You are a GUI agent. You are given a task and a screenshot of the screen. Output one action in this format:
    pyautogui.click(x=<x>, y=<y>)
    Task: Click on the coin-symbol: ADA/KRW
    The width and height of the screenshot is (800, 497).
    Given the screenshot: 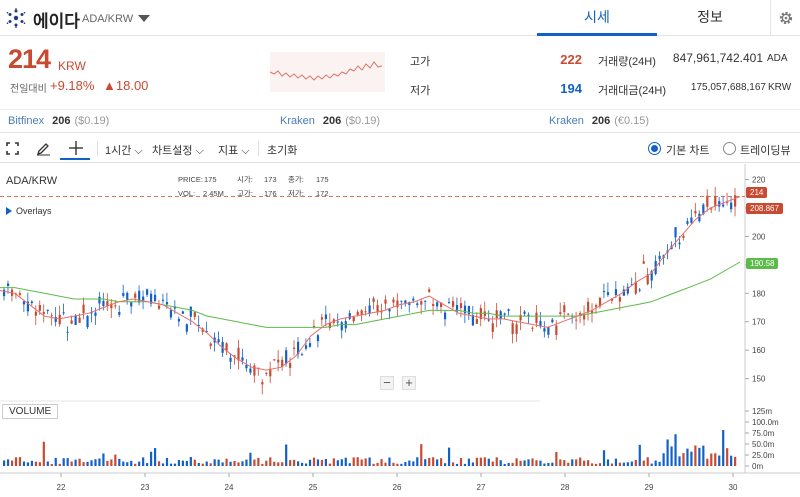 What is the action you would take?
    pyautogui.click(x=107, y=19)
    